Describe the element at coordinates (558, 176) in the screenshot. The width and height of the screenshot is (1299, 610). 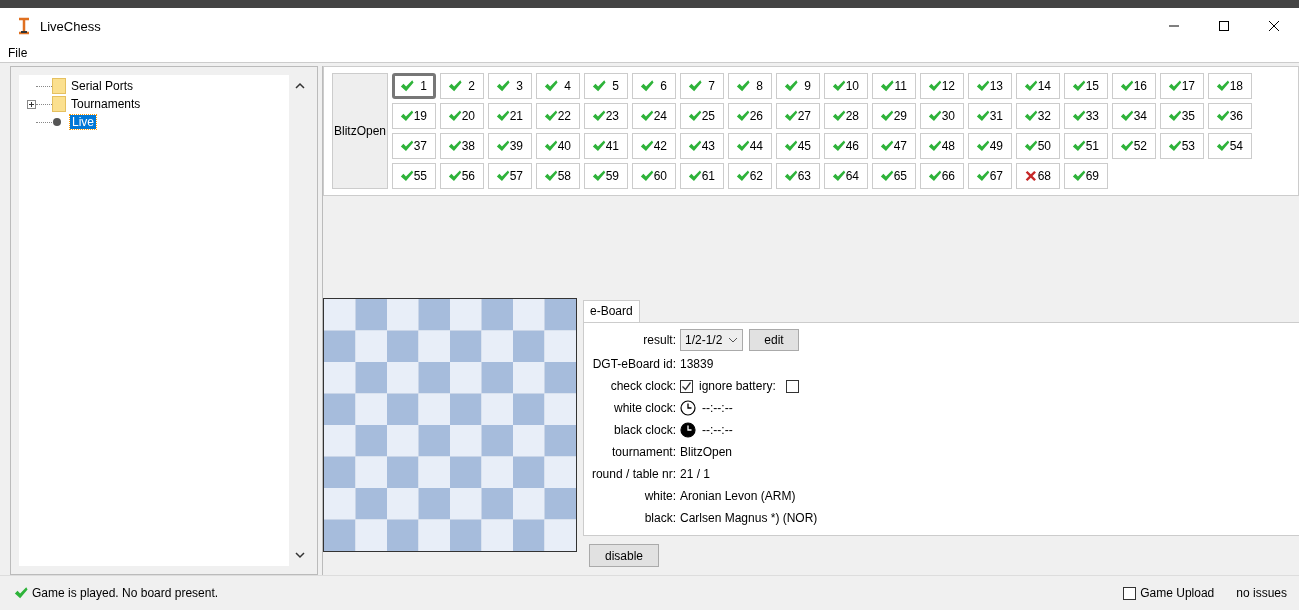
I see `game-tile: 58` at that location.